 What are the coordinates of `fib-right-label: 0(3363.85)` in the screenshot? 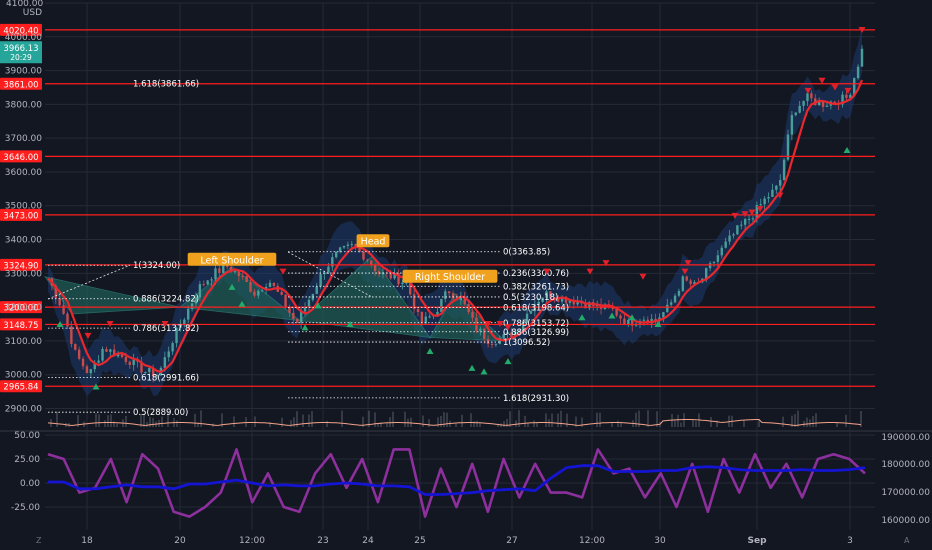 It's located at (526, 253).